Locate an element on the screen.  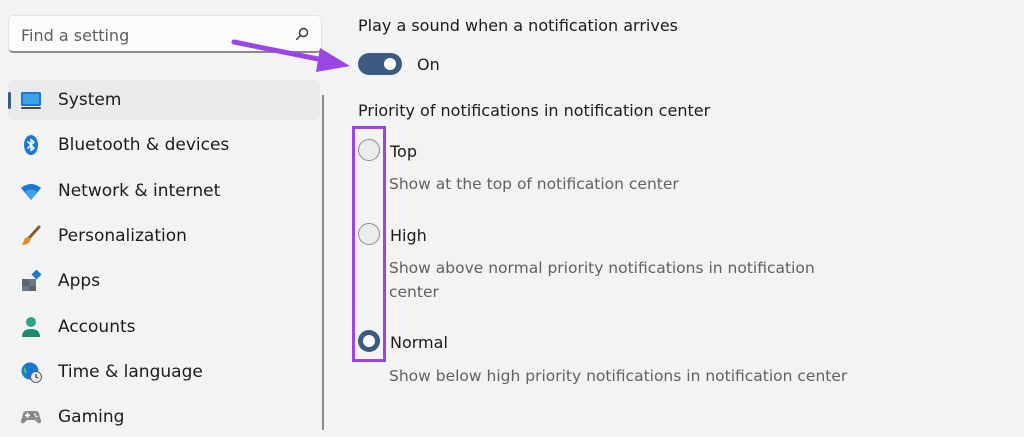
sidebar-item-personalization: Personalization is located at coordinates (164, 236).